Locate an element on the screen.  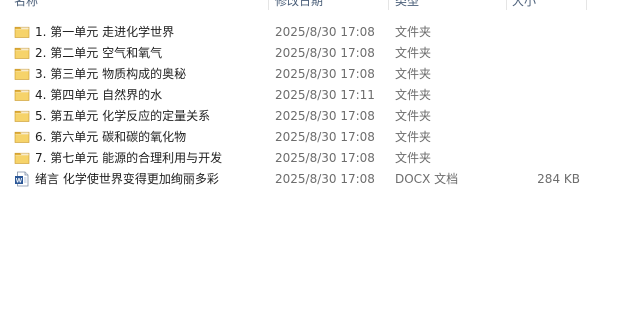
file-row: 7. 第七单元 能源的合理利用与开发 2025/8/30 17:08 文件夹 is located at coordinates (320, 158).